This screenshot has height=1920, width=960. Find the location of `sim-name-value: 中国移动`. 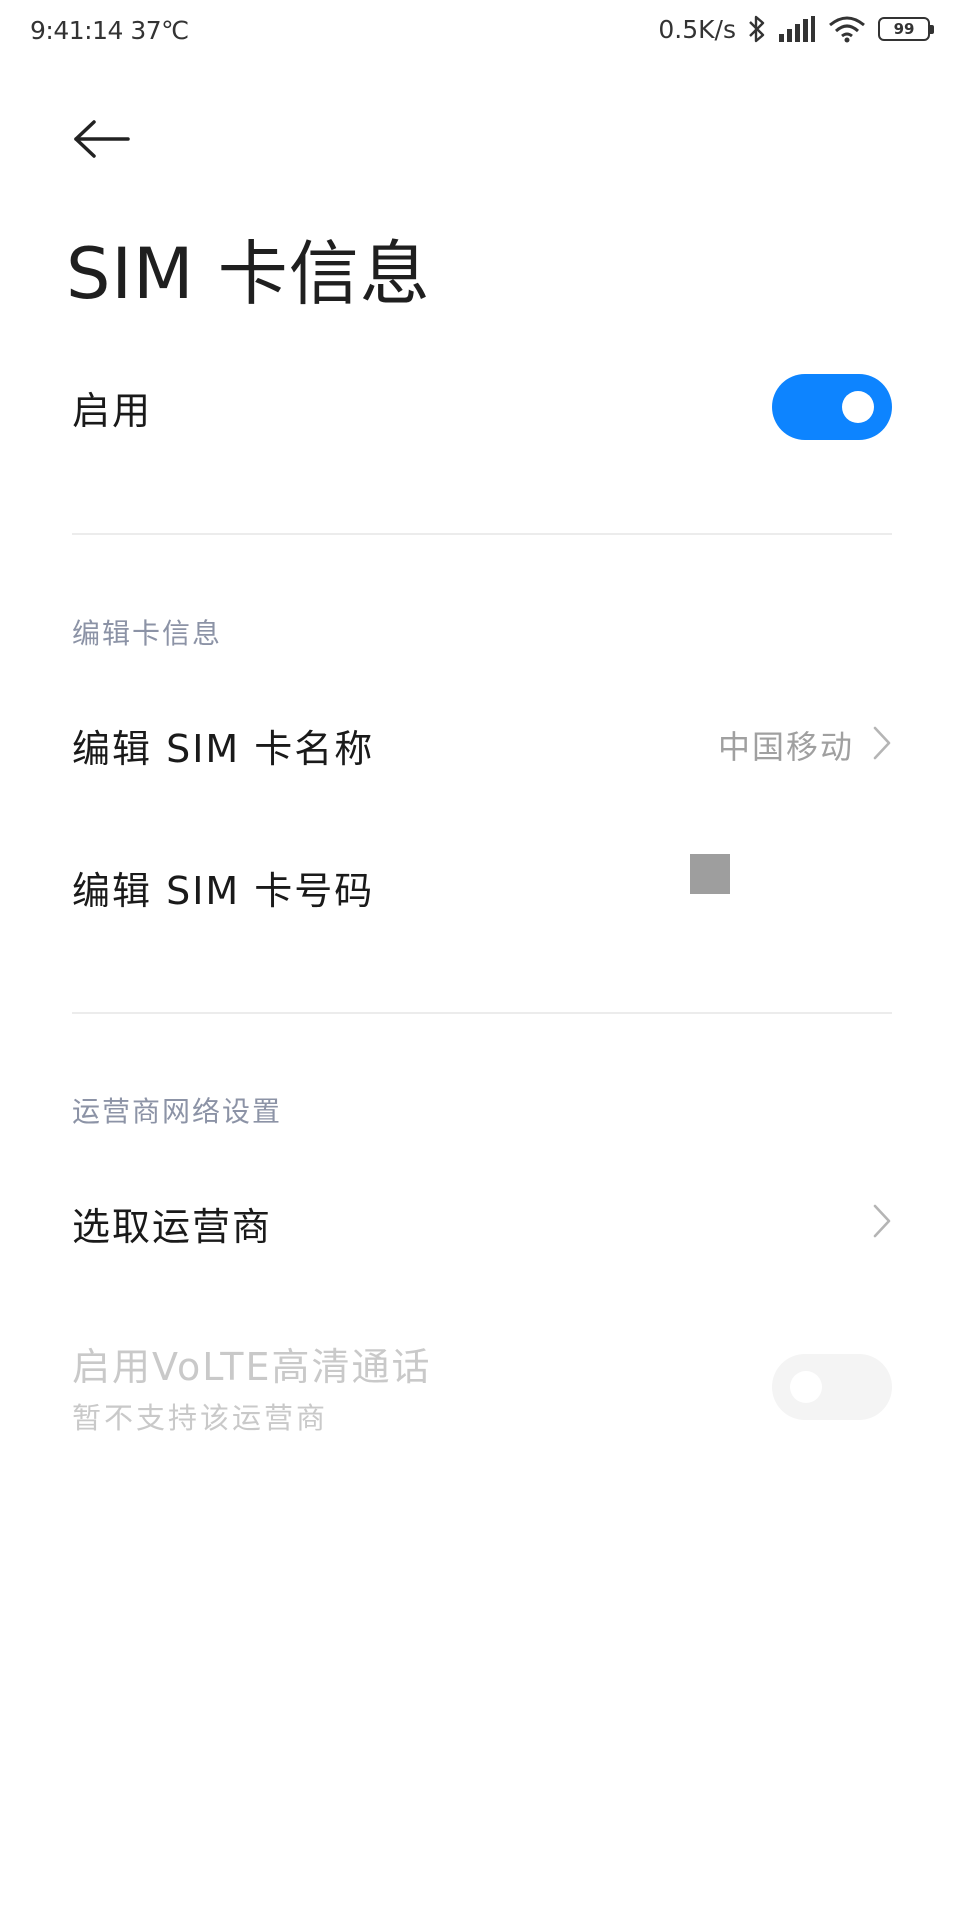

sim-name-value: 中国移动 is located at coordinates (785, 747).